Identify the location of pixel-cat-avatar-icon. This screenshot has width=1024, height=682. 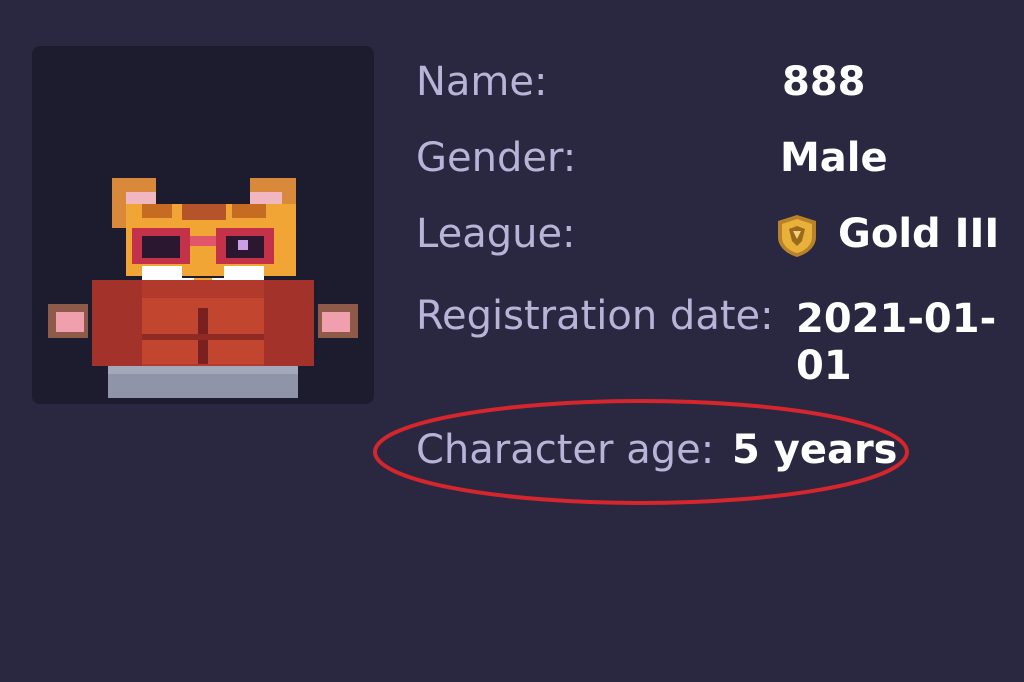
(203, 288).